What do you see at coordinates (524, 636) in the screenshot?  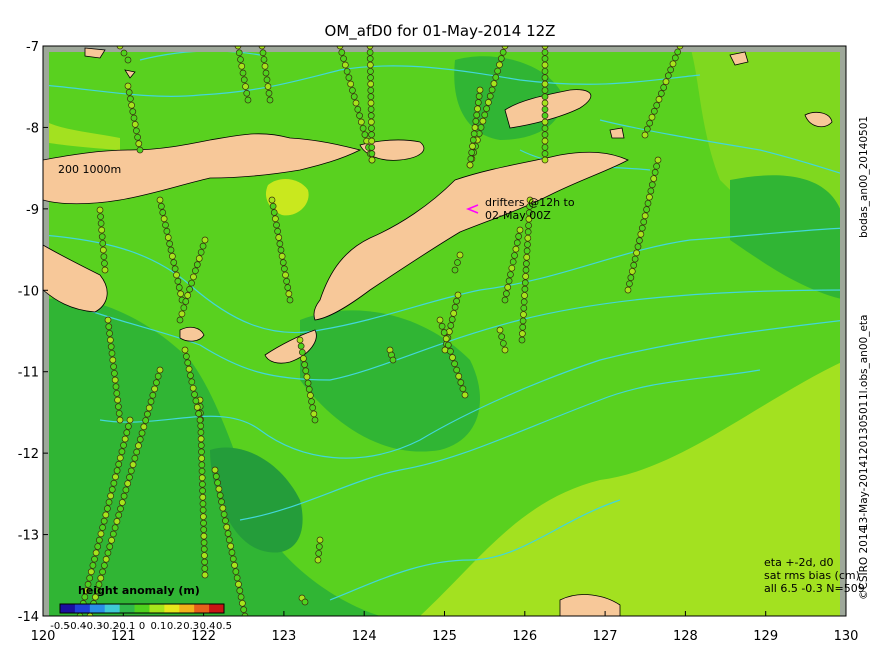 I see `lon-tick-label: 126` at bounding box center [524, 636].